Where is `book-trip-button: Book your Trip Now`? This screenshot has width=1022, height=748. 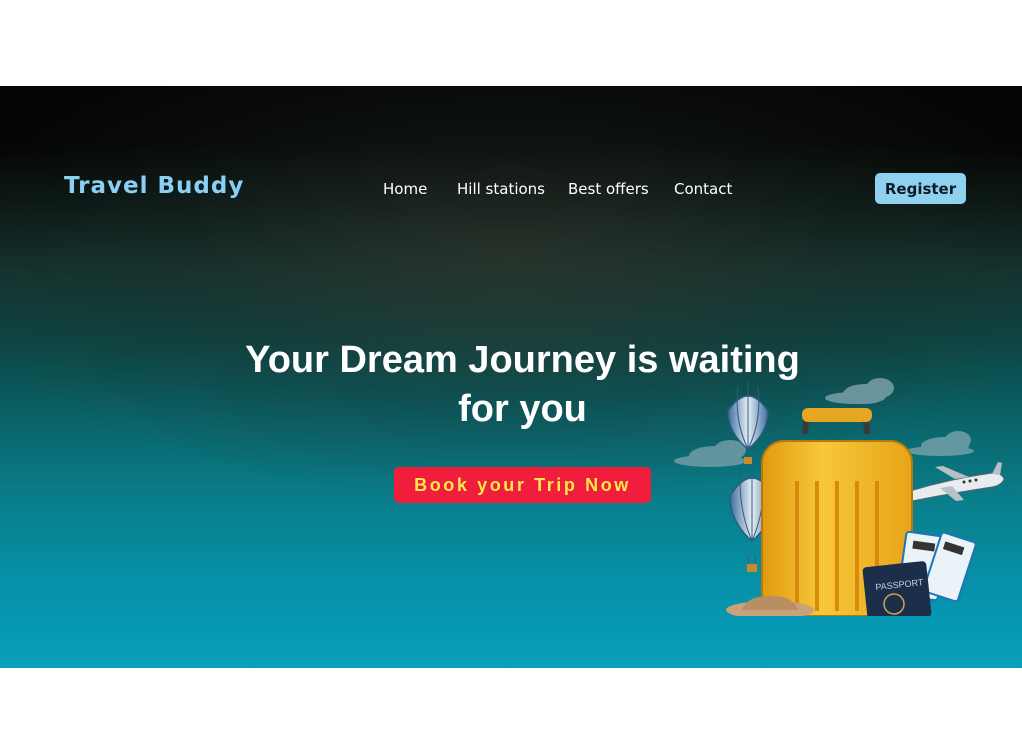
book-trip-button: Book your Trip Now is located at coordinates (522, 485).